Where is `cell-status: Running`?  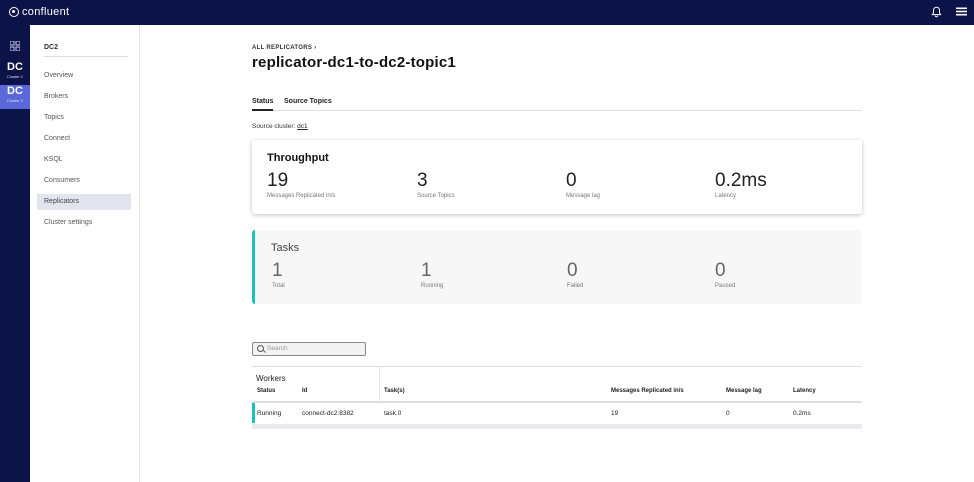
cell-status: Running is located at coordinates (269, 413).